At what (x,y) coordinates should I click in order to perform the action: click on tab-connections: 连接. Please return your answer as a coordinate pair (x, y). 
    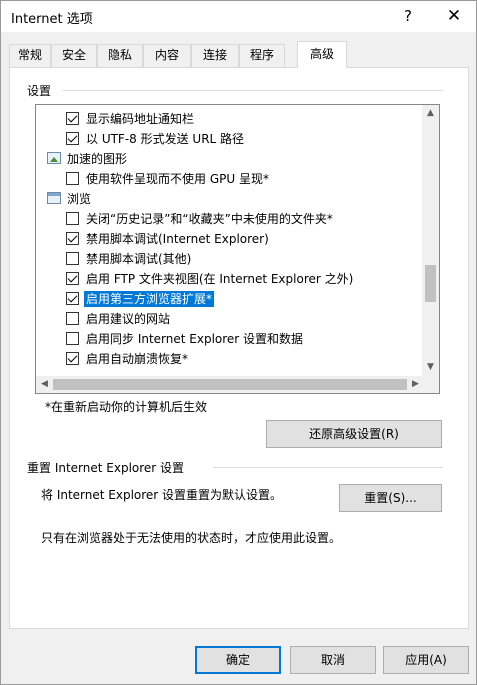
    Looking at the image, I should click on (215, 55).